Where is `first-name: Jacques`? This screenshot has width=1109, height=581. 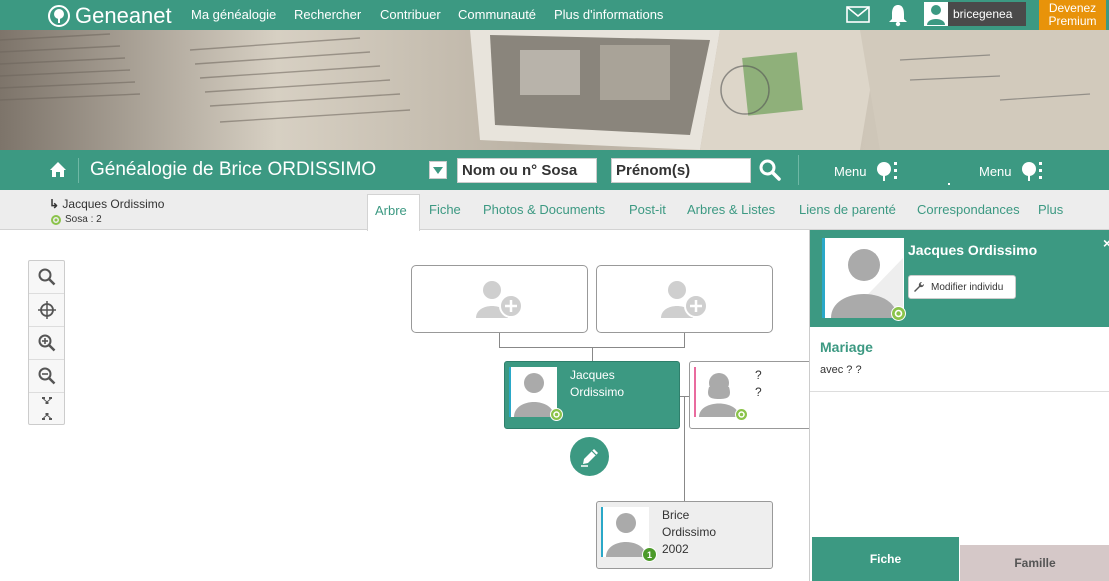
first-name: Jacques is located at coordinates (592, 375).